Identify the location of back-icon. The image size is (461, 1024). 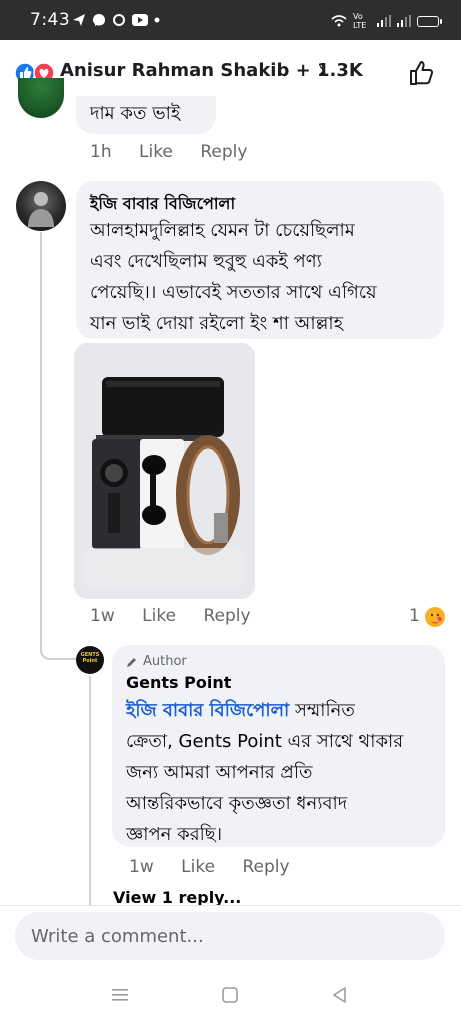
(340, 995).